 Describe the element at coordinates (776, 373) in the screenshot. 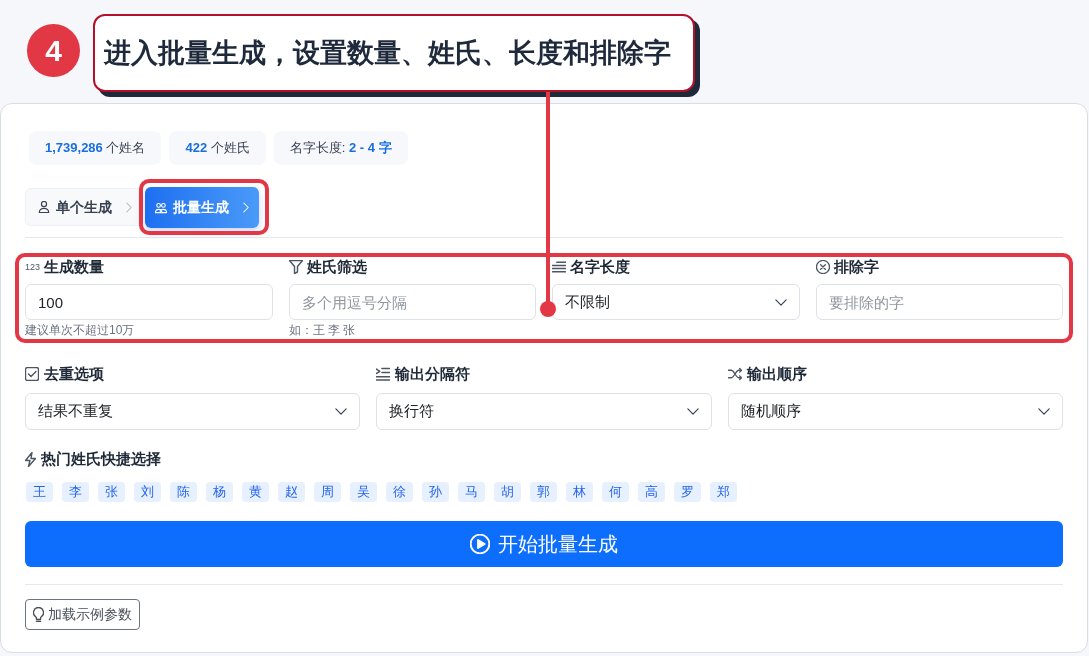

I see `option-label: 输出顺序` at that location.